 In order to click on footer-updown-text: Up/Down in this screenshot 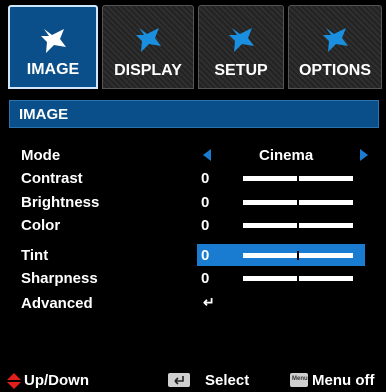, I will do `click(56, 380)`.